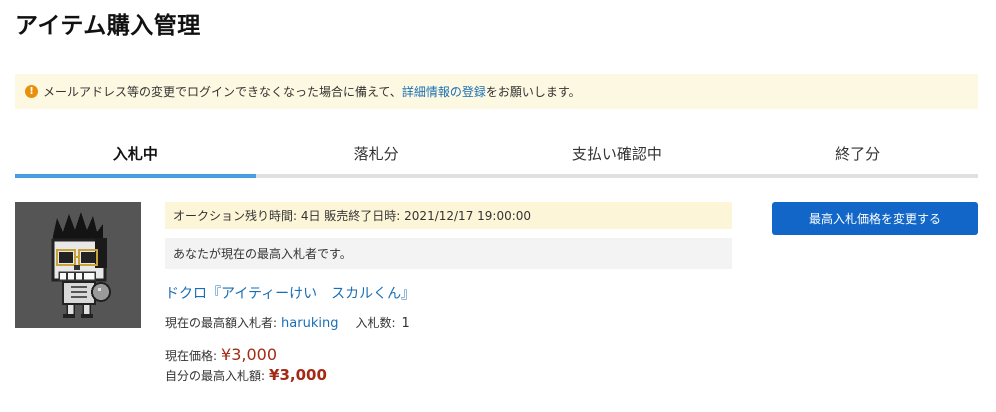  Describe the element at coordinates (221, 323) in the screenshot. I see `highest-bidder-label: 現在の最高額入札者:` at that location.